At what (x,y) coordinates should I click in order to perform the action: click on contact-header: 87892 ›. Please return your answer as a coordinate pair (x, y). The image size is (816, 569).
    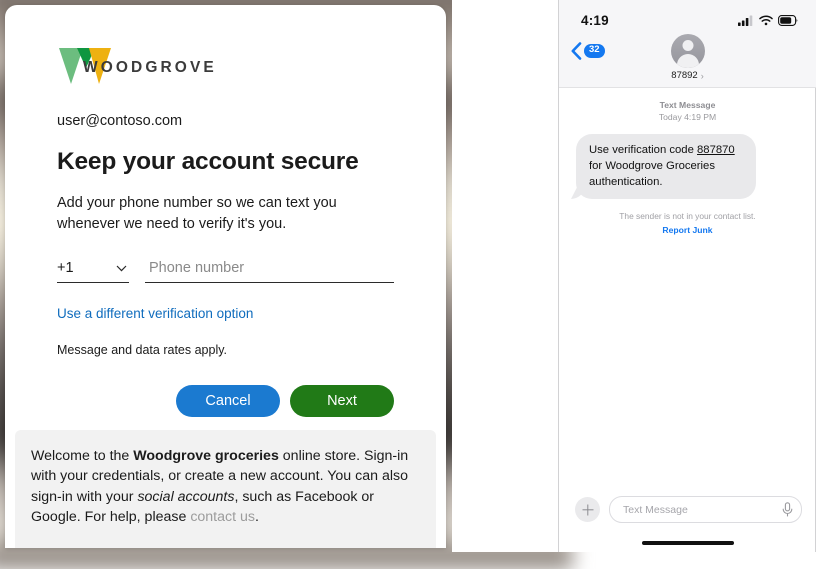
    Looking at the image, I should click on (687, 57).